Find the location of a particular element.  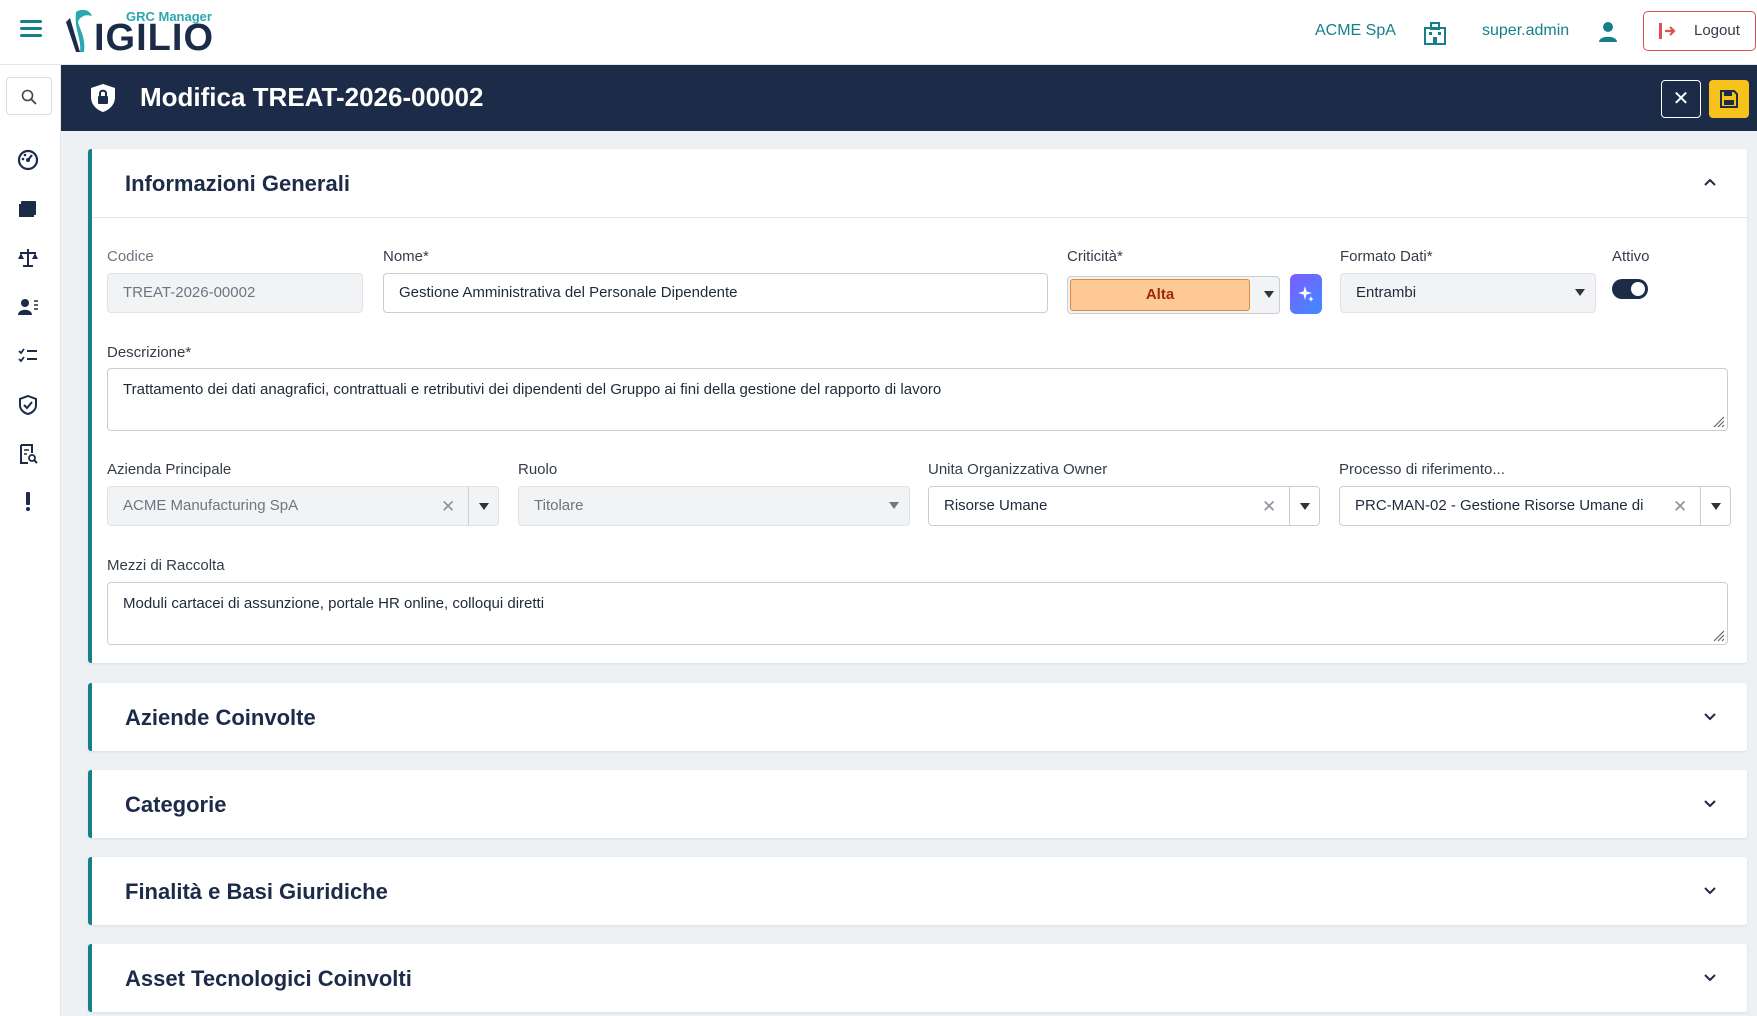

formato-label: Formato Dati* is located at coordinates (1386, 256).